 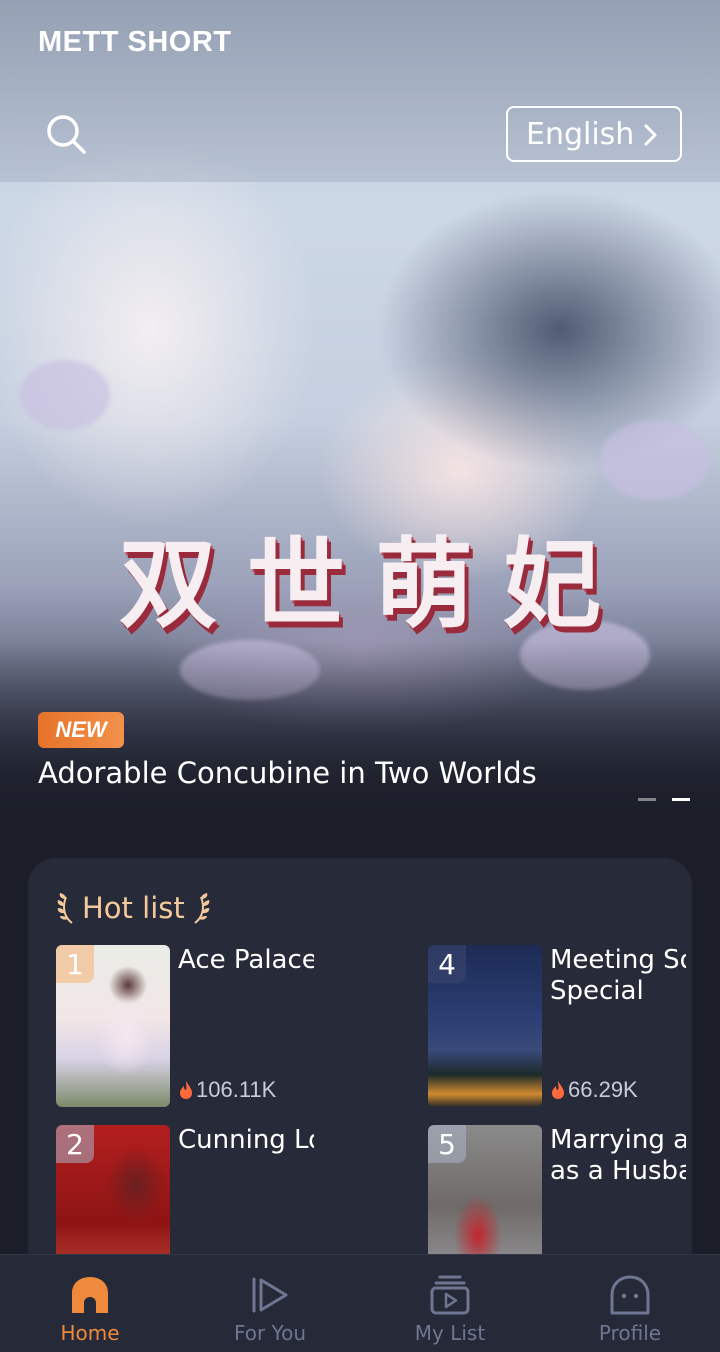 I want to click on language-selector: English, so click(x=594, y=134).